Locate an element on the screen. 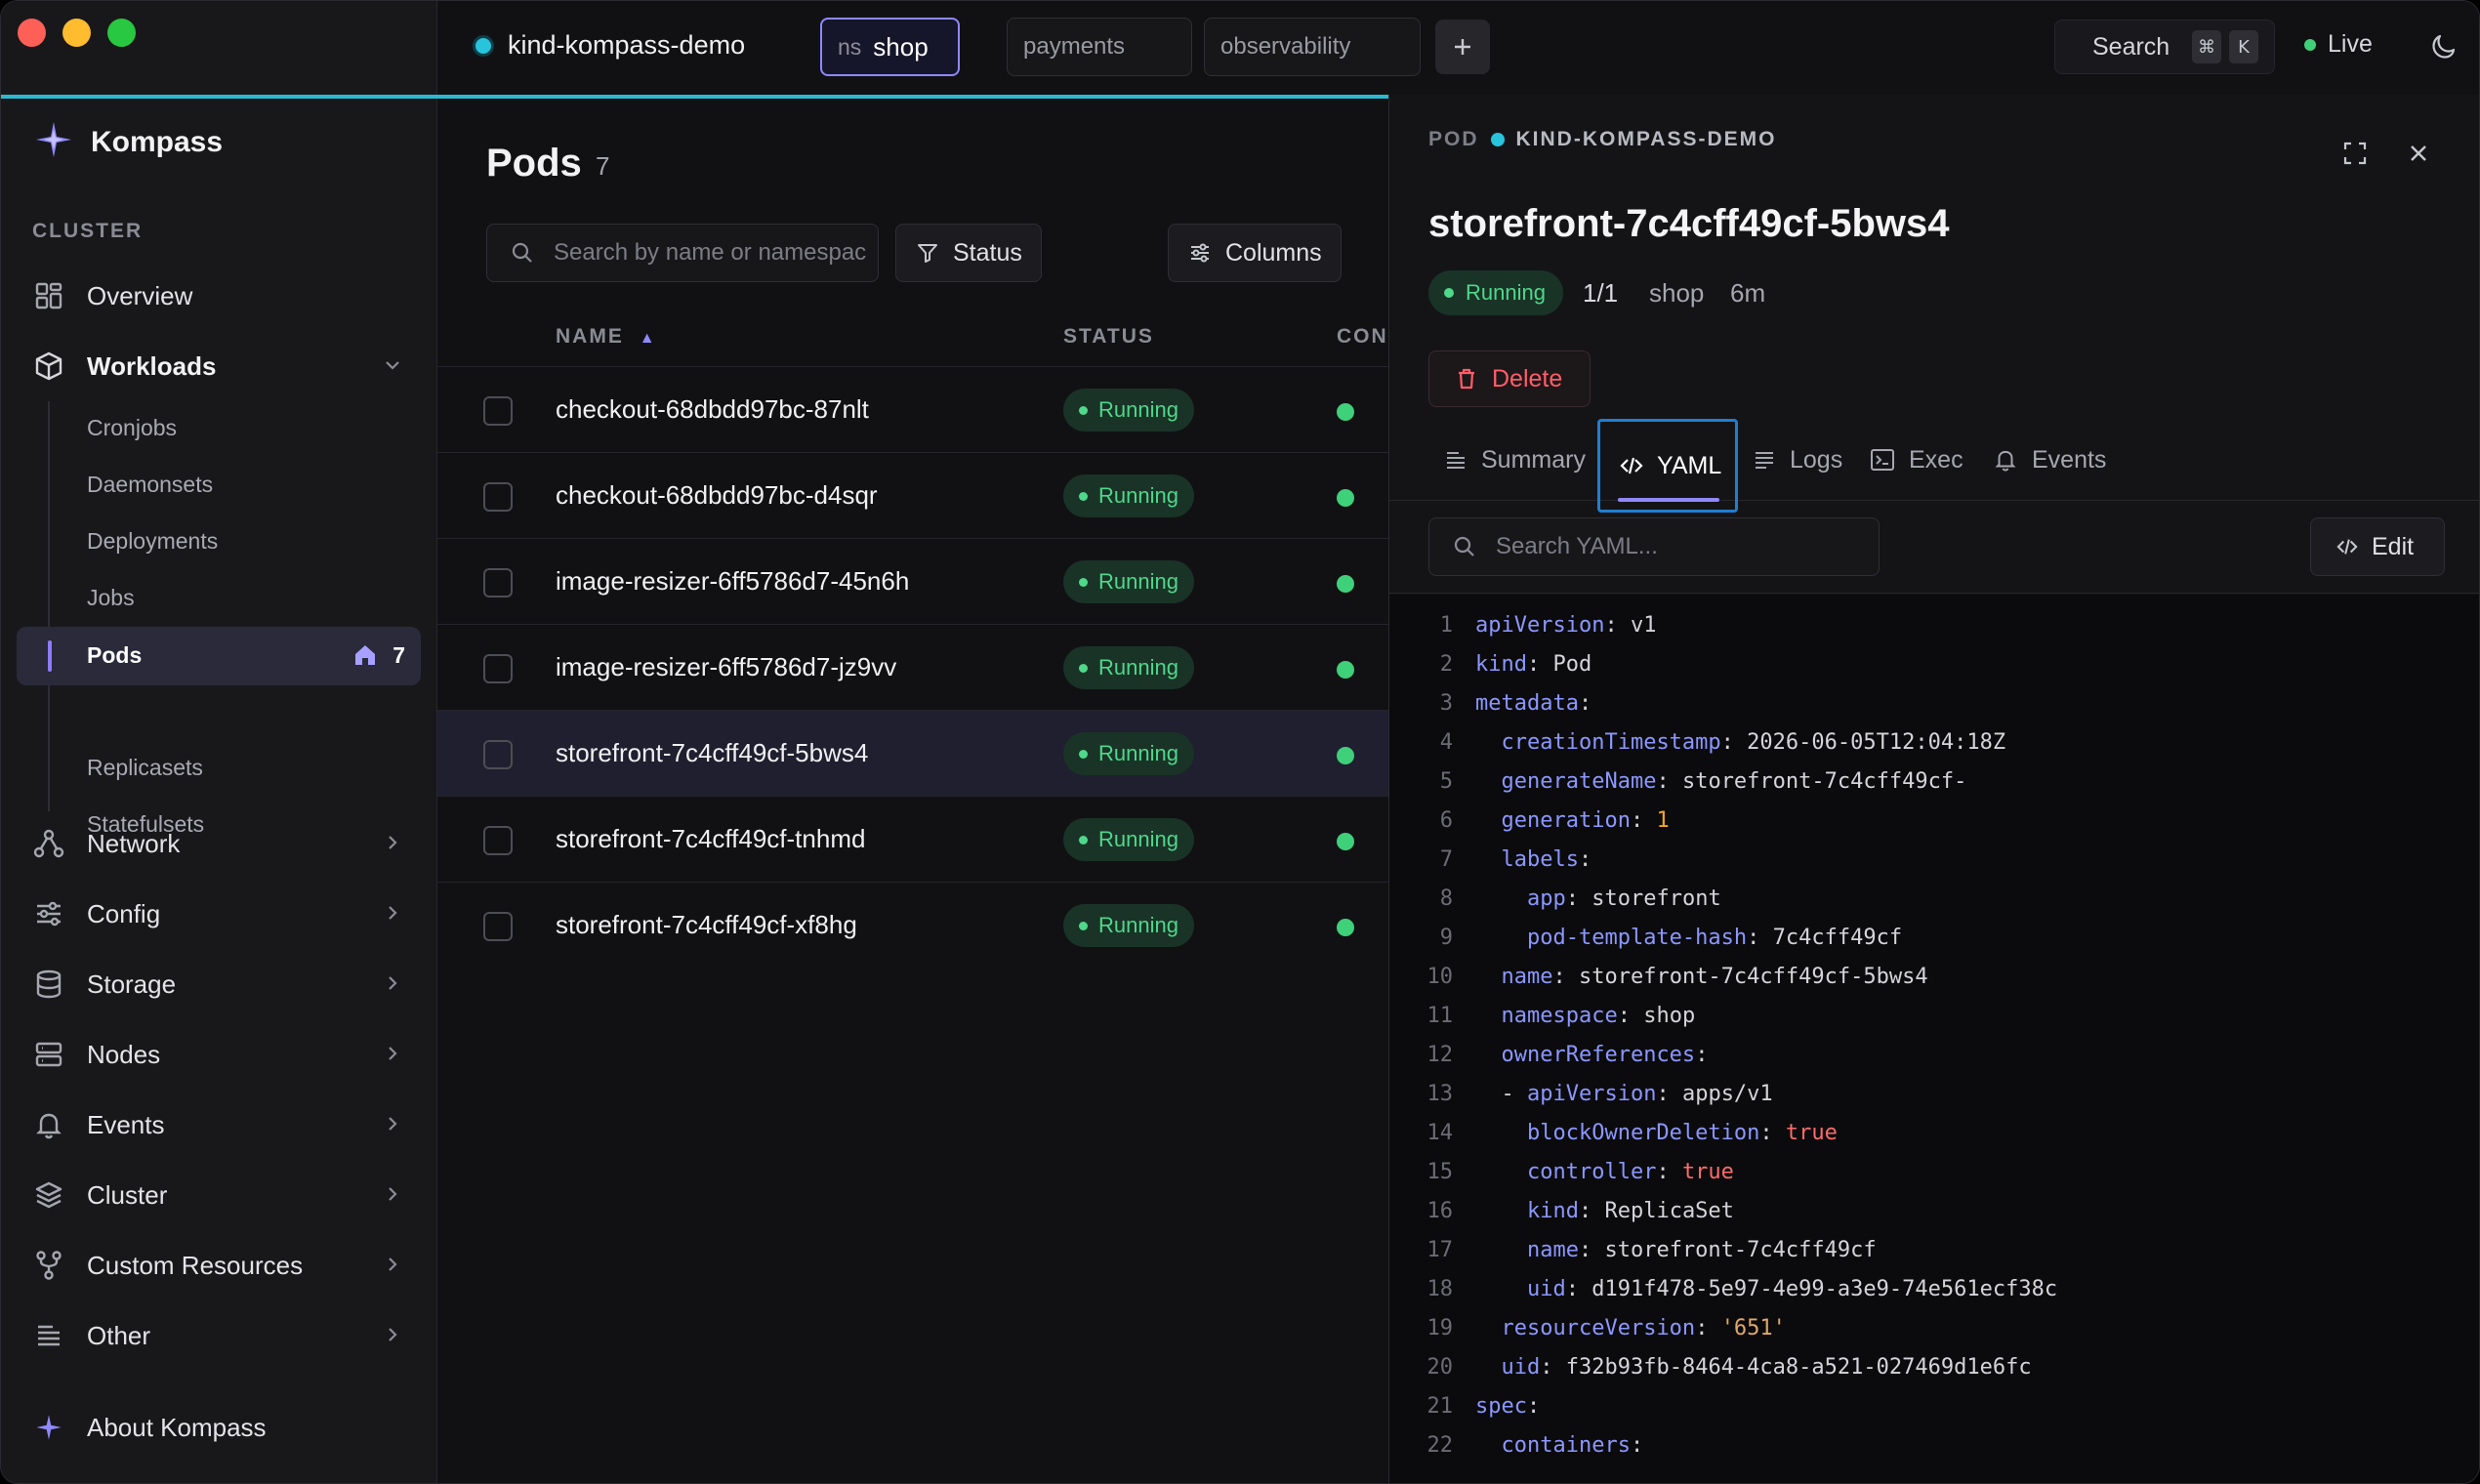  column-header-status: STATUS is located at coordinates (1108, 337).